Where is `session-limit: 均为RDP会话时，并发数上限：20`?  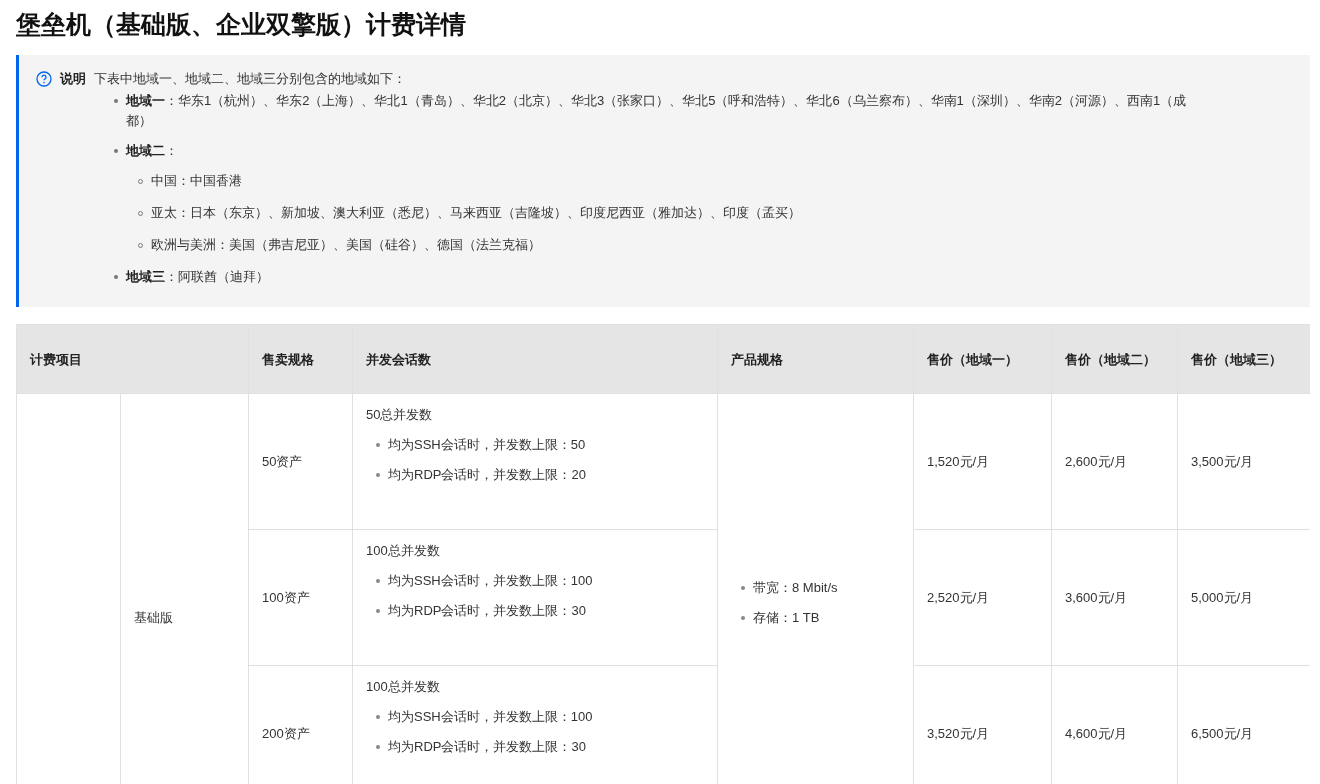
session-limit: 均为RDP会话时，并发数上限：20 is located at coordinates (487, 475).